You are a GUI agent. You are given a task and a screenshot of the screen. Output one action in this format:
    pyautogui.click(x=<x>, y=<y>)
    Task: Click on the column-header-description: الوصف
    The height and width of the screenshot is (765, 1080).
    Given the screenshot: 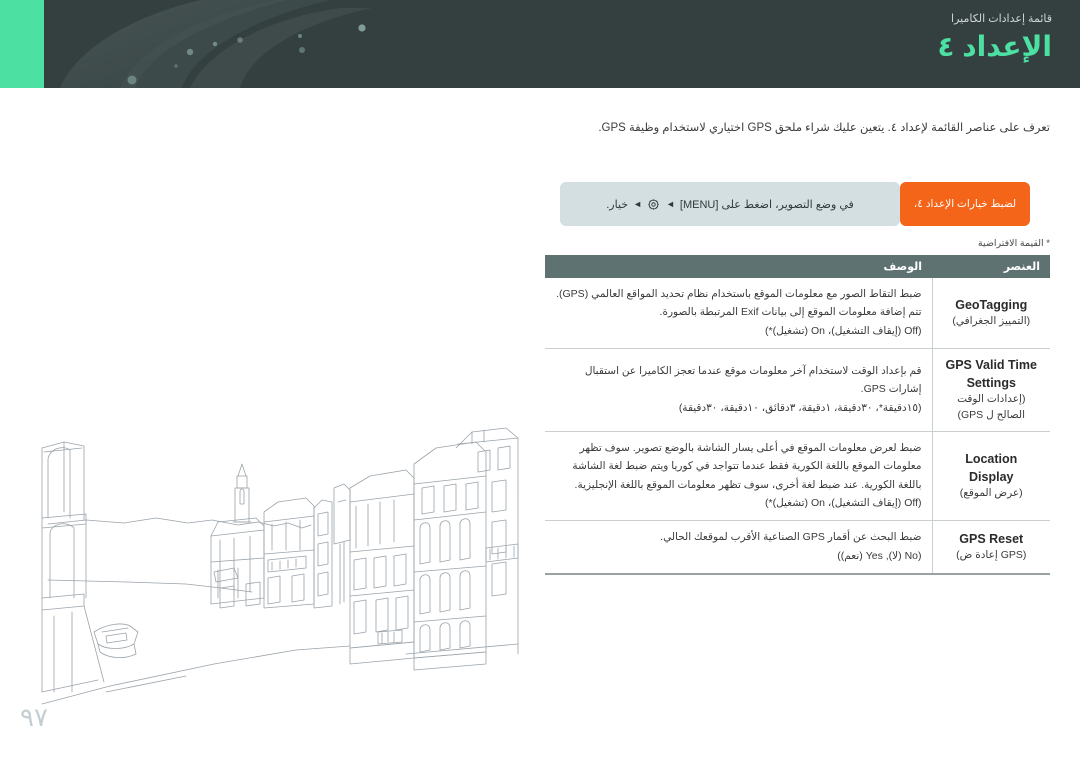 What is the action you would take?
    pyautogui.click(x=738, y=266)
    